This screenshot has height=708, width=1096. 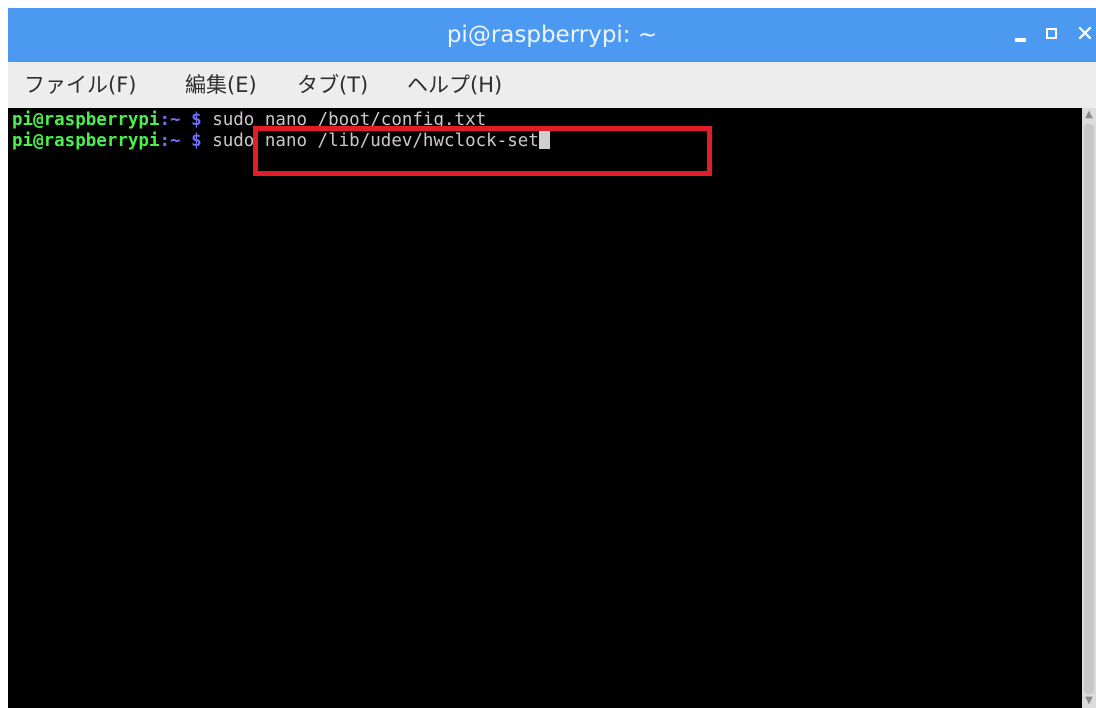 I want to click on menu-edit: 編集(E), so click(x=221, y=85).